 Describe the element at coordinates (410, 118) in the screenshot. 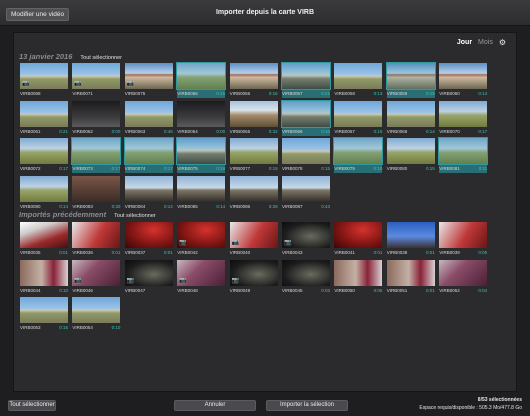

I see `media-thumbnail: VIRB0068 0:14` at that location.